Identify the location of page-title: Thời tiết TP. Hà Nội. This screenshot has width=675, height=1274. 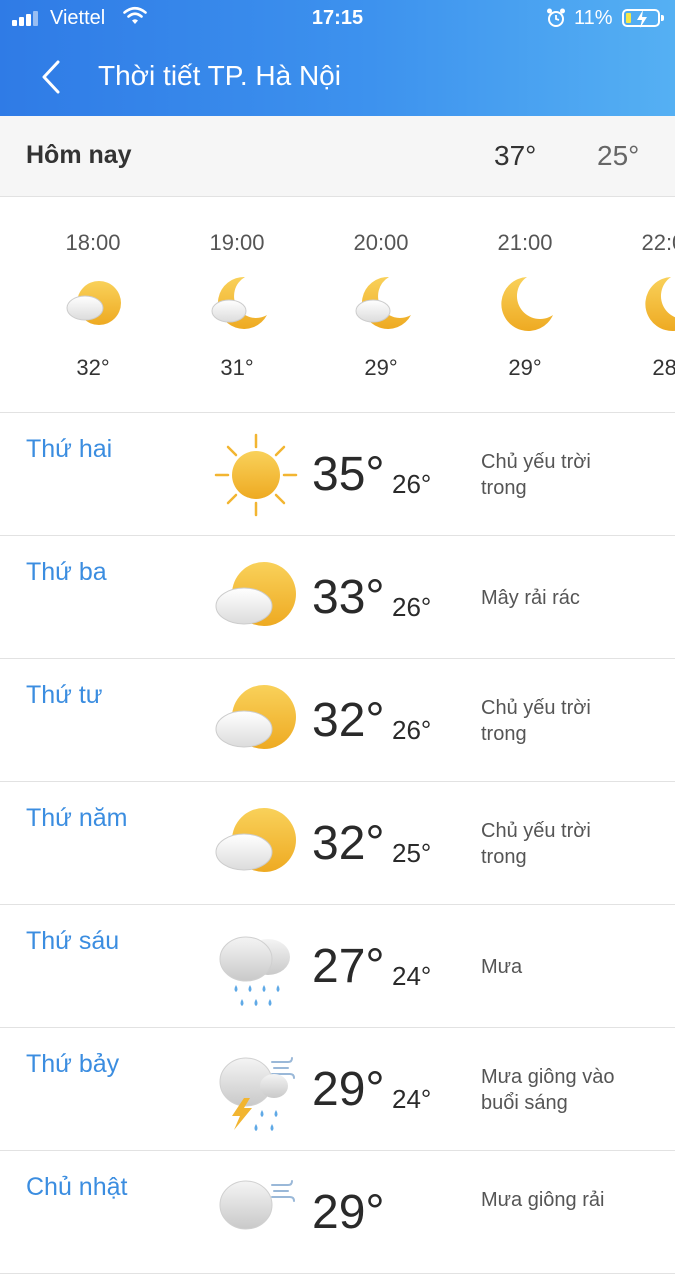
(219, 75).